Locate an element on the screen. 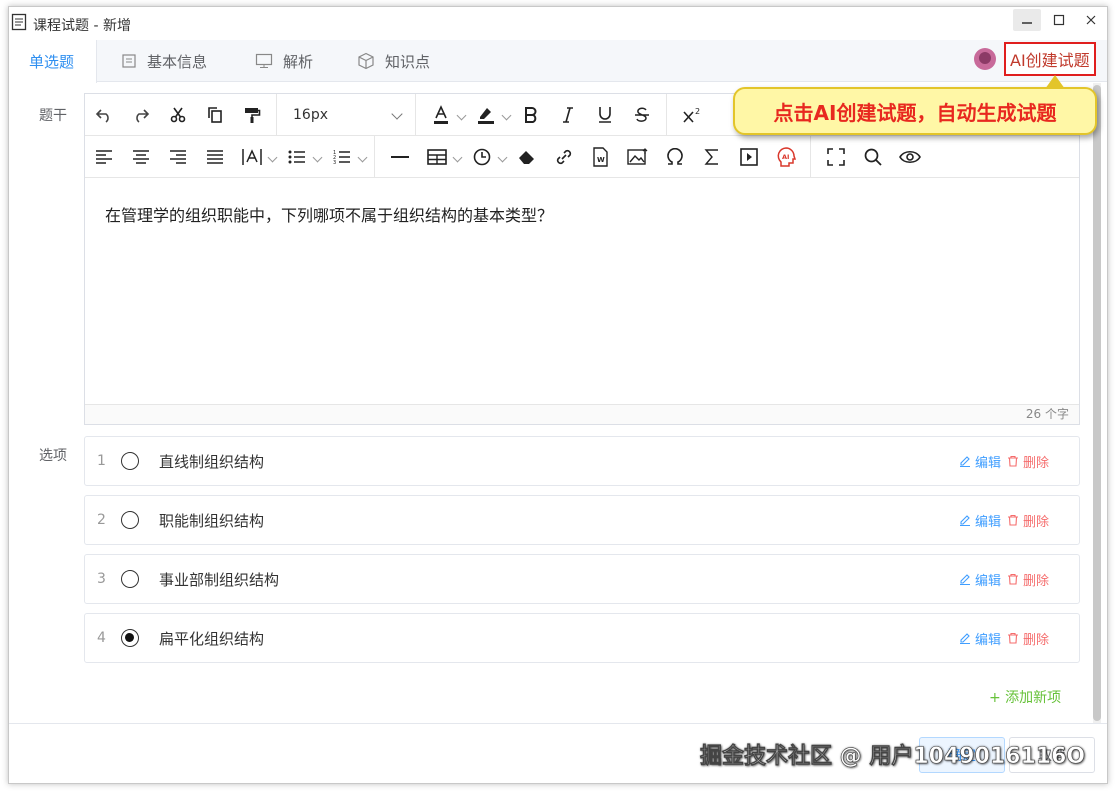 This screenshot has width=1117, height=793. word-document-icon: W is located at coordinates (600, 156).